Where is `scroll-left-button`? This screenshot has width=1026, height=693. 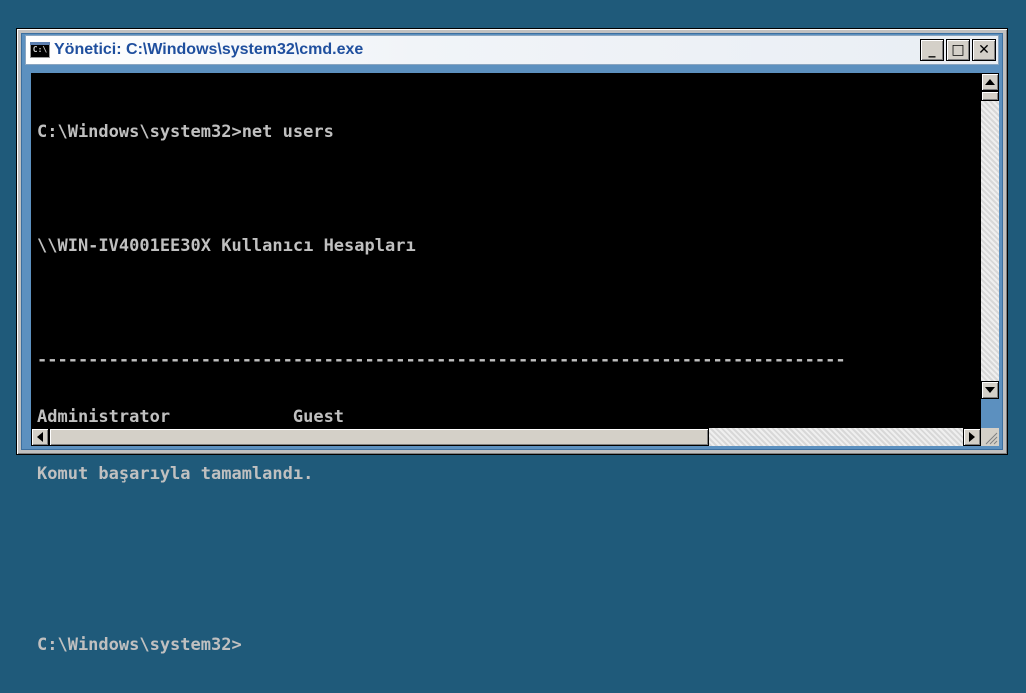
scroll-left-button is located at coordinates (40, 437).